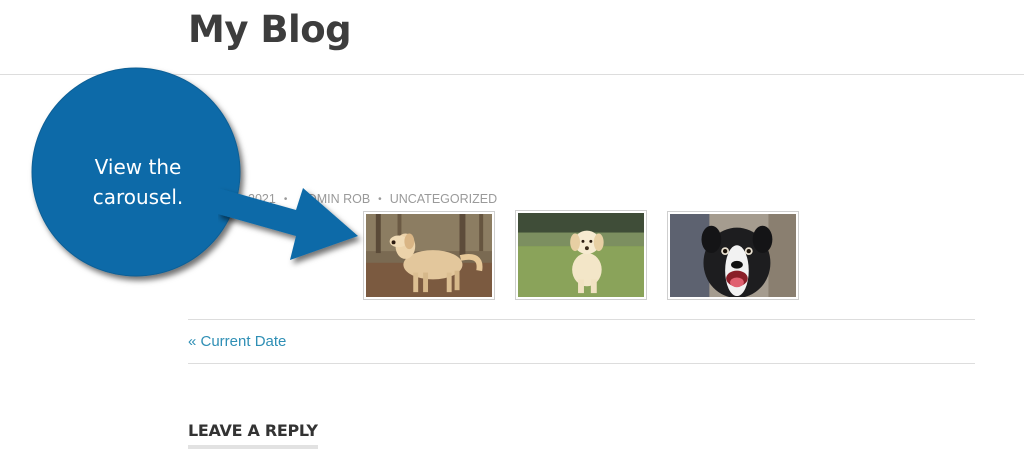  I want to click on tutorial-callout: View the carousel., so click(140, 174).